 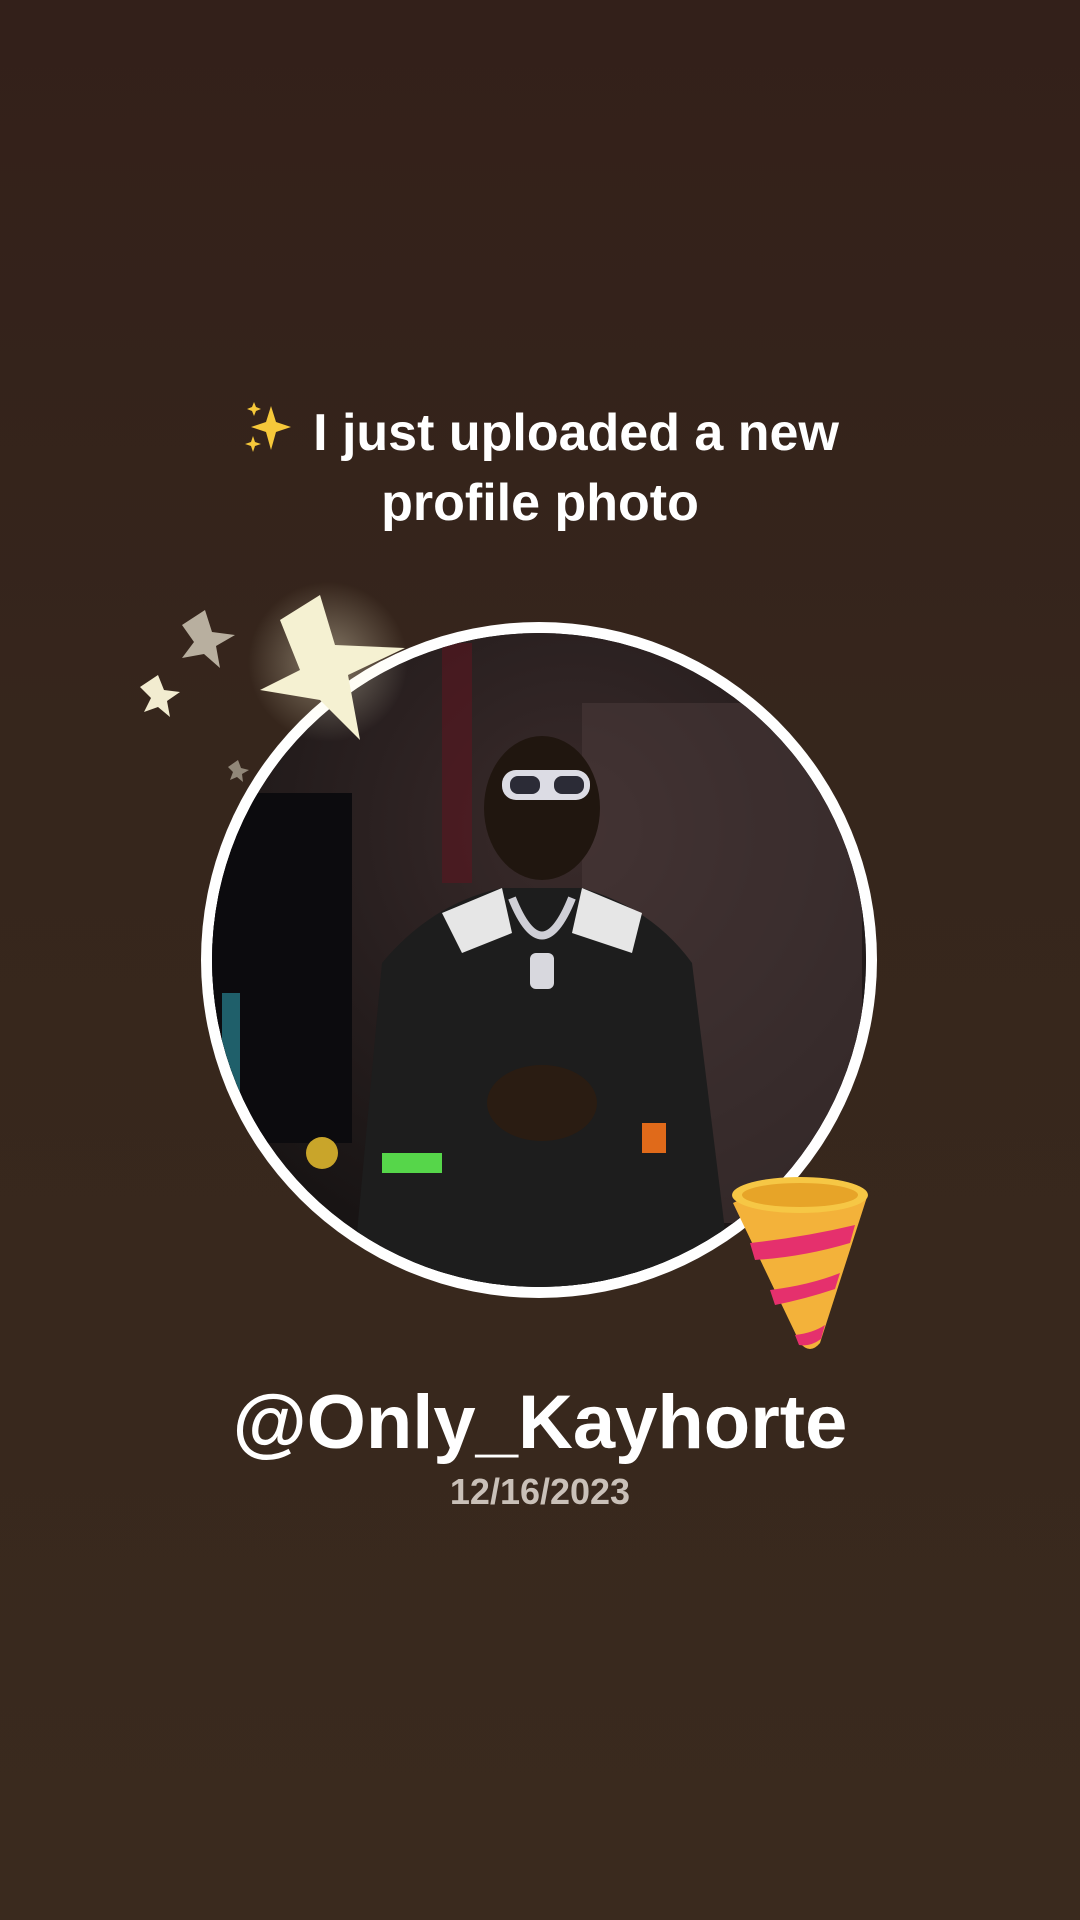 What do you see at coordinates (274, 682) in the screenshot?
I see `stars-icon` at bounding box center [274, 682].